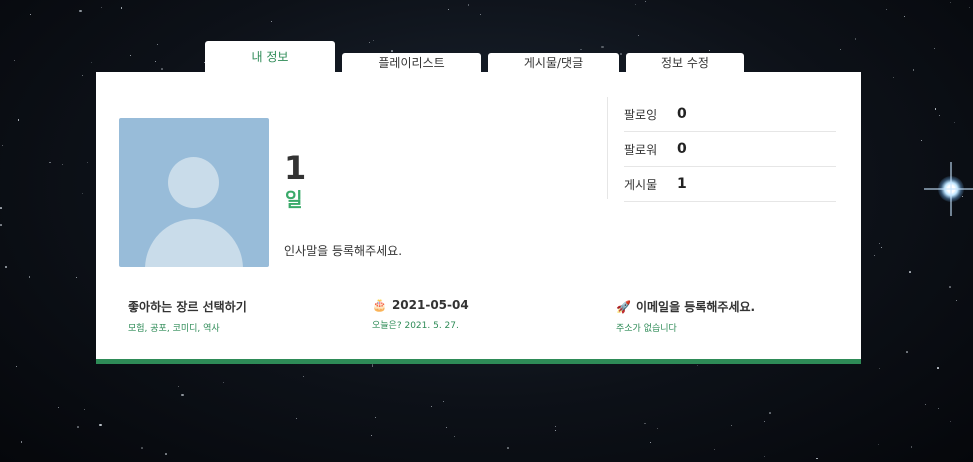 The image size is (973, 462). Describe the element at coordinates (685, 62) in the screenshot. I see `tab-edit-info: 정보 수정` at that location.